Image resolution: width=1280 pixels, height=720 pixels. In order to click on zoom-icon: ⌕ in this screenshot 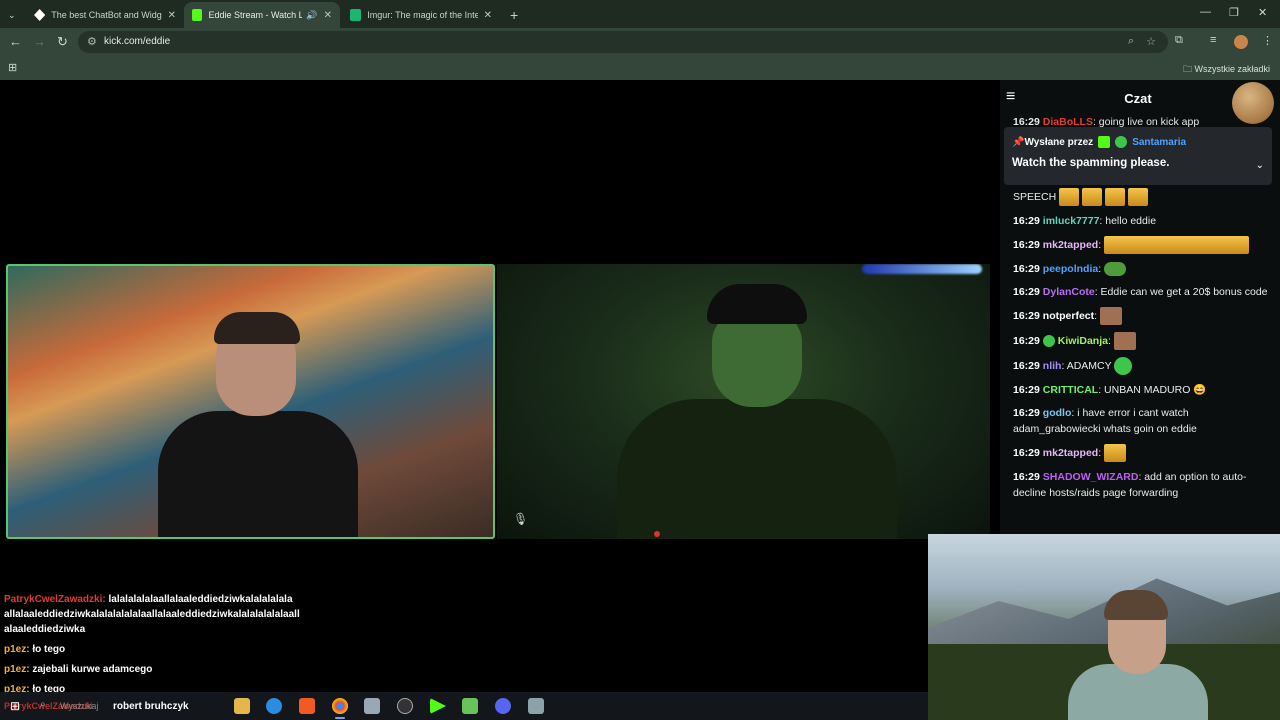, I will do `click(1131, 41)`.